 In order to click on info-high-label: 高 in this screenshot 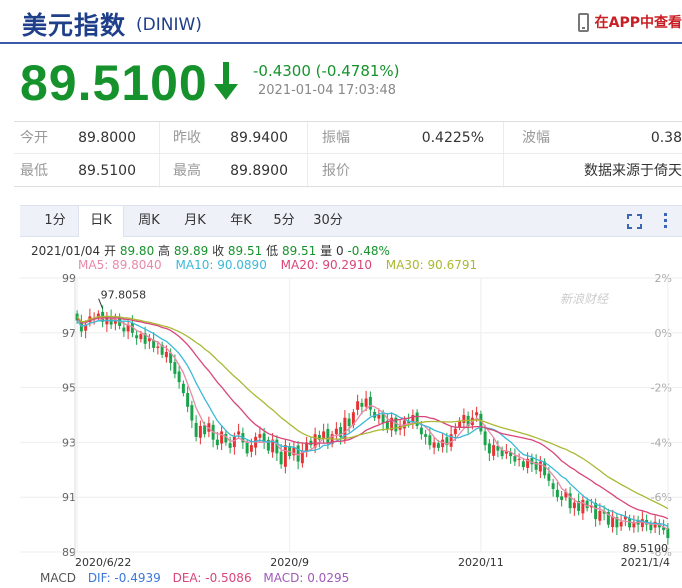, I will do `click(164, 251)`.